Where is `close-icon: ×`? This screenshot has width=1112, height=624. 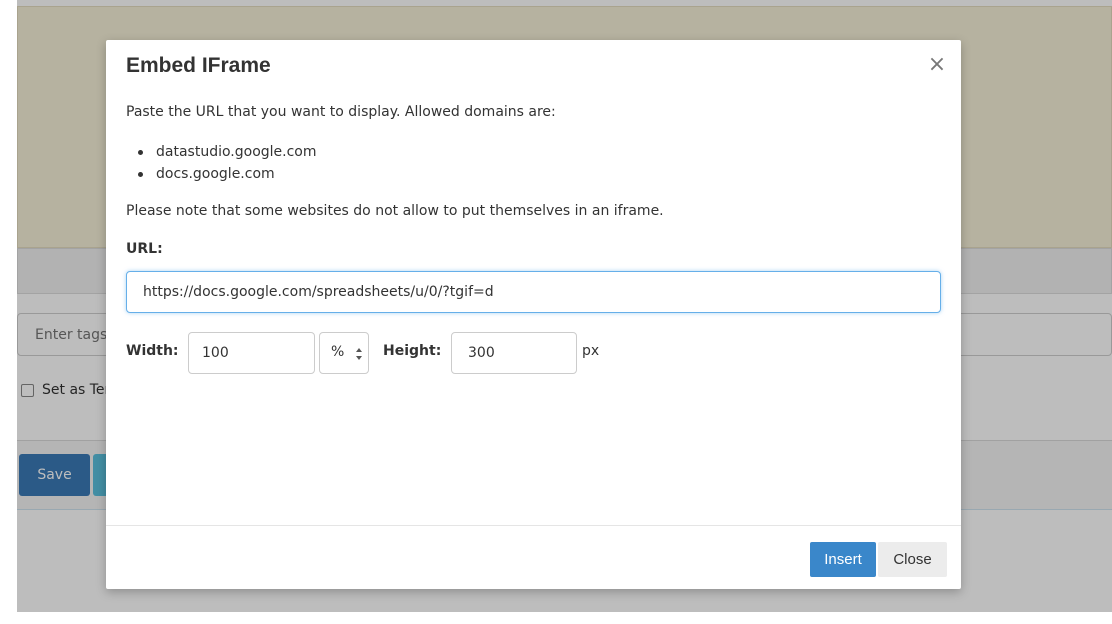 close-icon: × is located at coordinates (937, 65).